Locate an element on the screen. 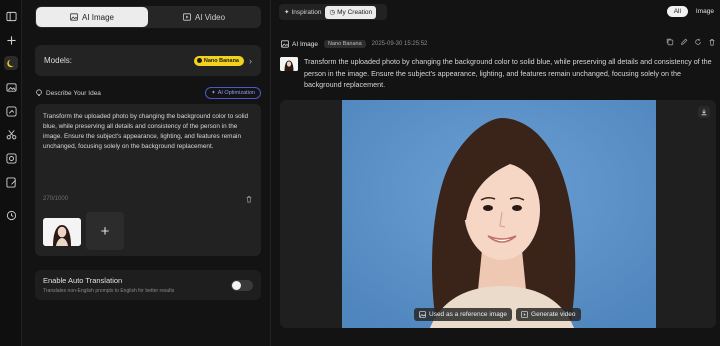  auto-translation-title: Enable Auto Translation is located at coordinates (83, 280).